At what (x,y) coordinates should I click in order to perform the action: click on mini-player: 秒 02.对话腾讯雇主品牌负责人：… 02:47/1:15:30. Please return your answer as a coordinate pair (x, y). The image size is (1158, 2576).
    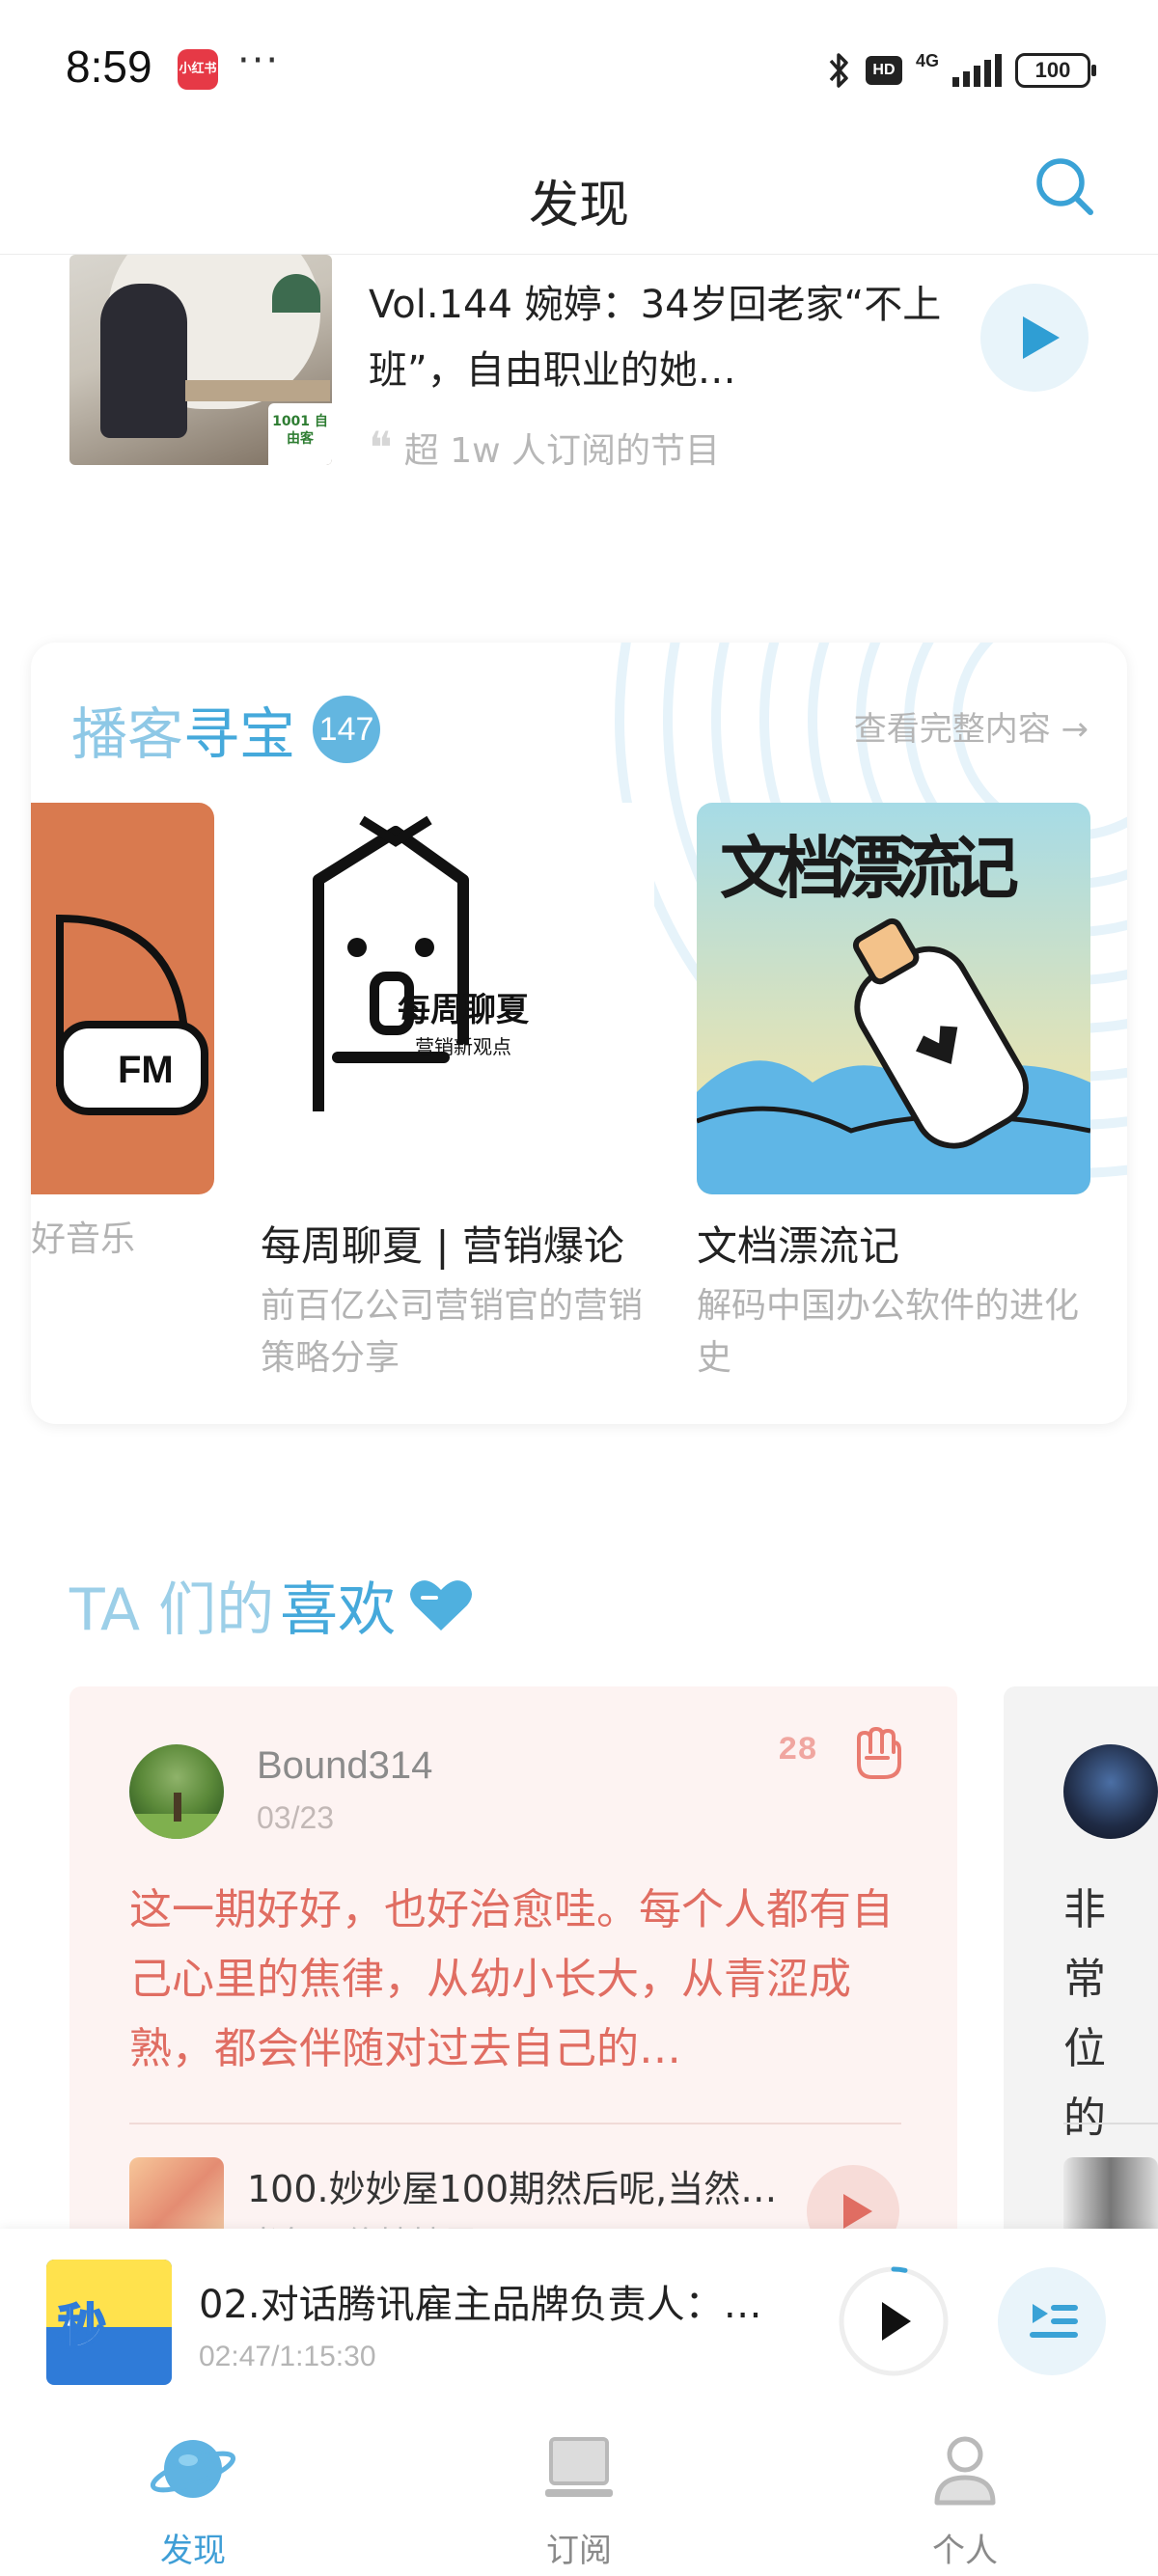
    Looking at the image, I should click on (579, 2316).